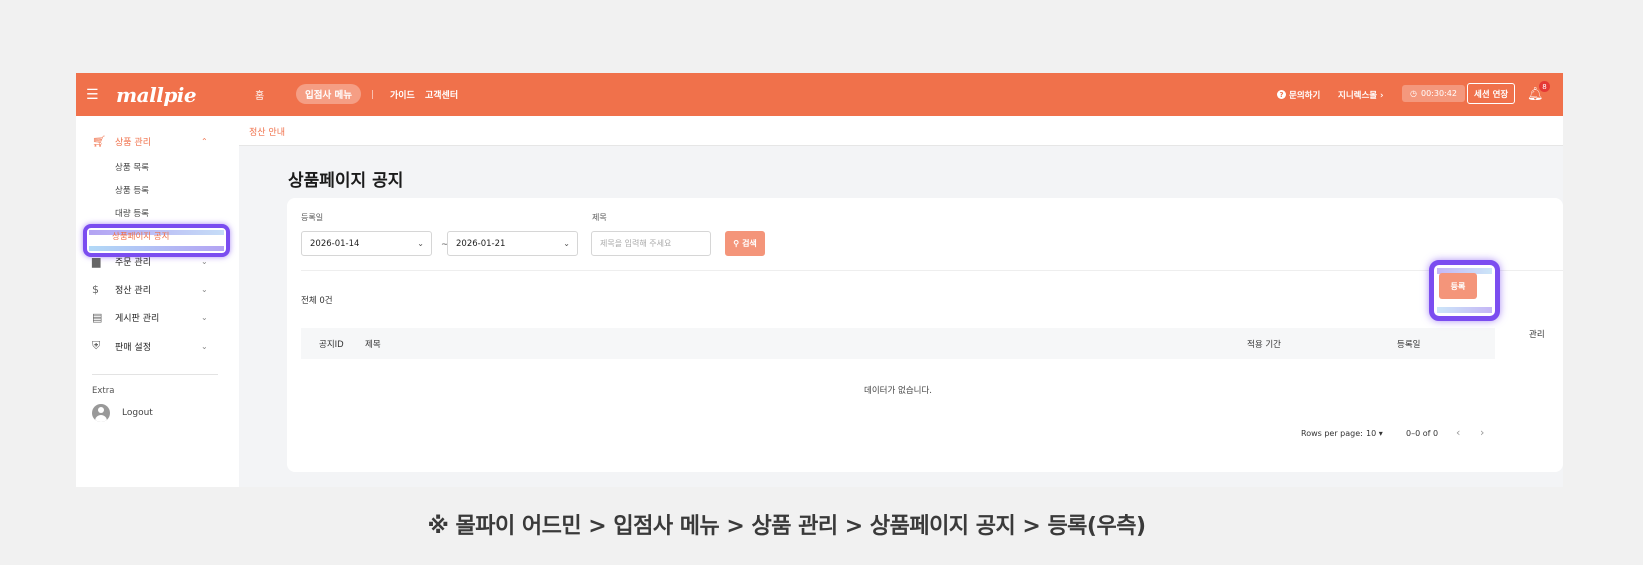 The image size is (1643, 565). I want to click on logo: mallpie, so click(156, 94).